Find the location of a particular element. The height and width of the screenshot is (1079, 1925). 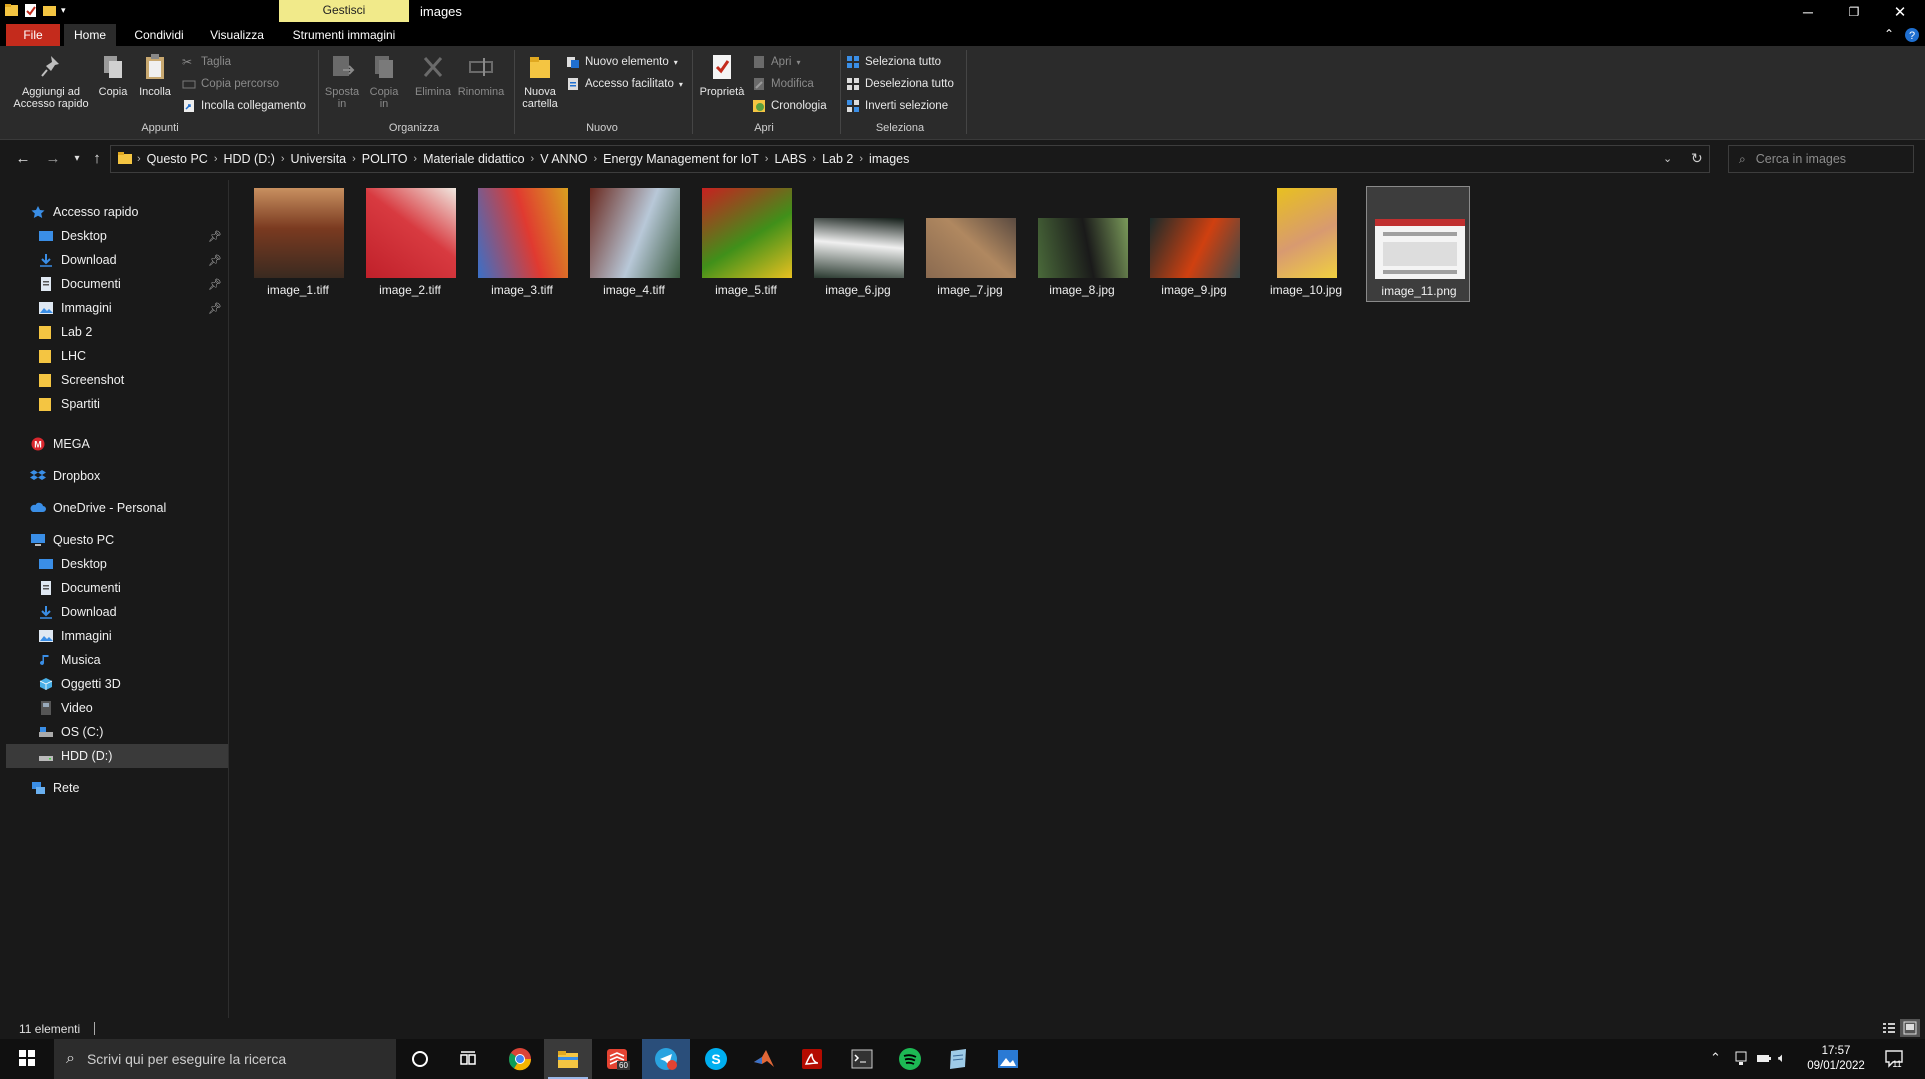

acrobat-icon is located at coordinates (812, 1059).